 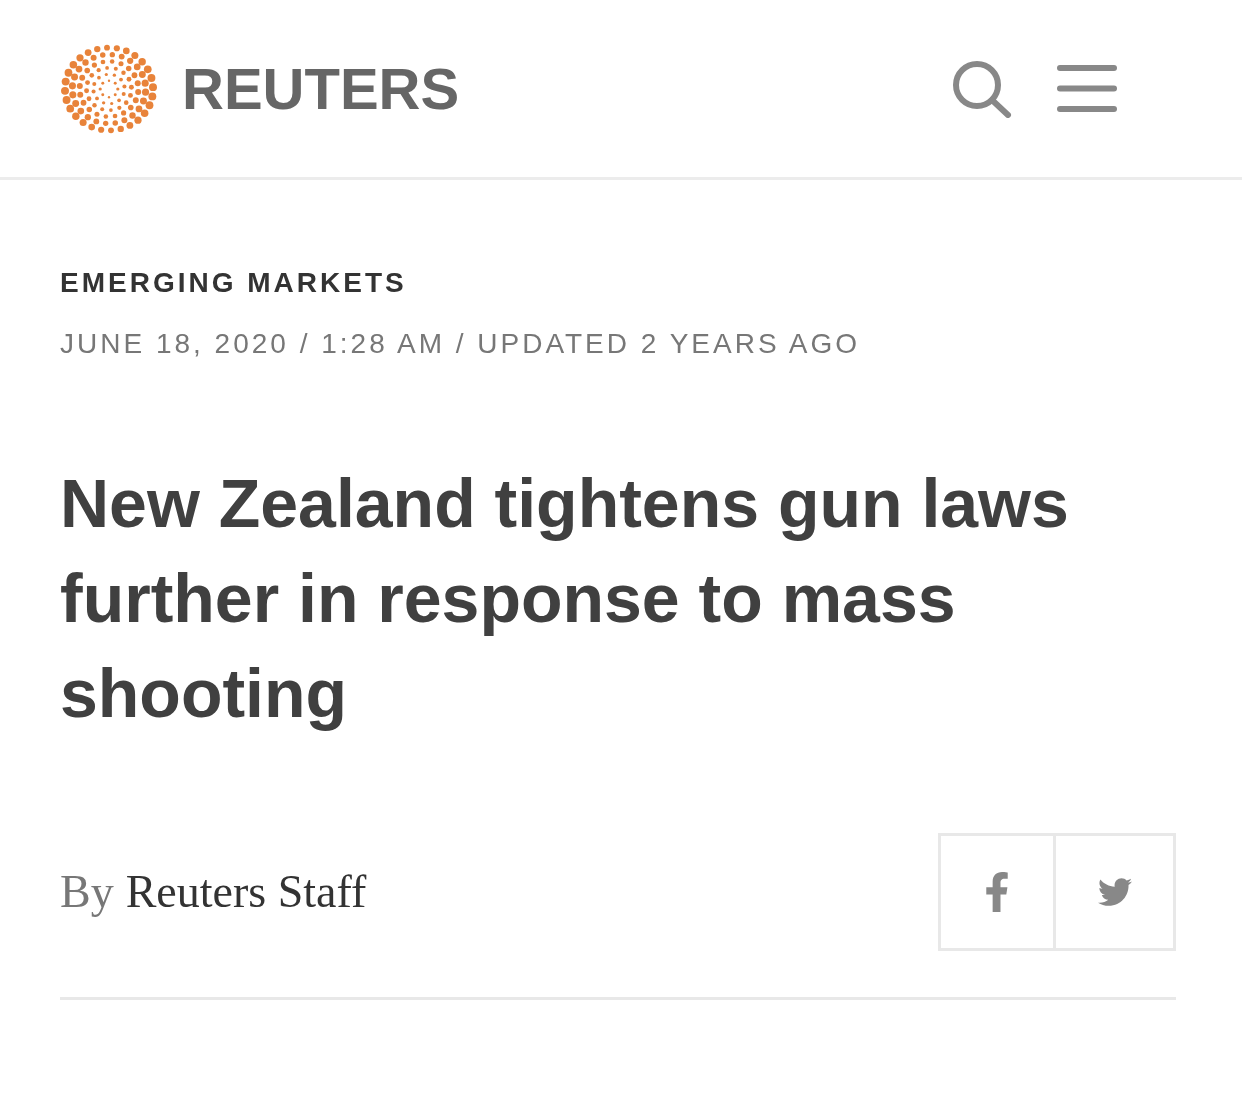 I want to click on search-icon, so click(x=982, y=88).